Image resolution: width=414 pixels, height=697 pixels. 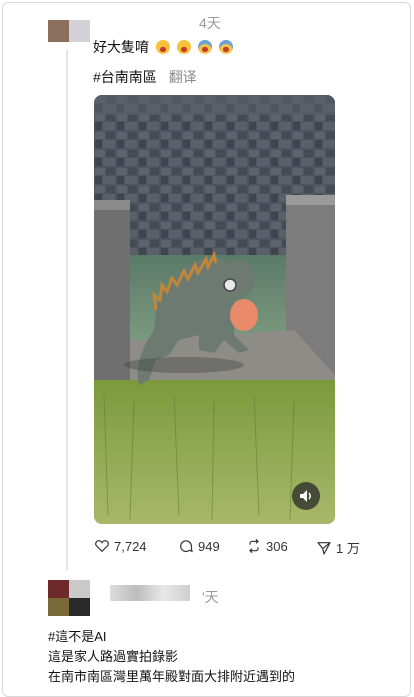 I want to click on comment-icon, so click(x=186, y=546).